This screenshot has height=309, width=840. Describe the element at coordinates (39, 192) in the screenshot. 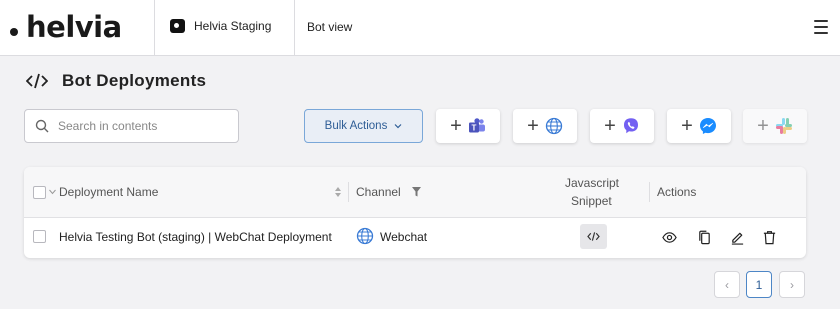

I see `select-all-checkbox` at that location.